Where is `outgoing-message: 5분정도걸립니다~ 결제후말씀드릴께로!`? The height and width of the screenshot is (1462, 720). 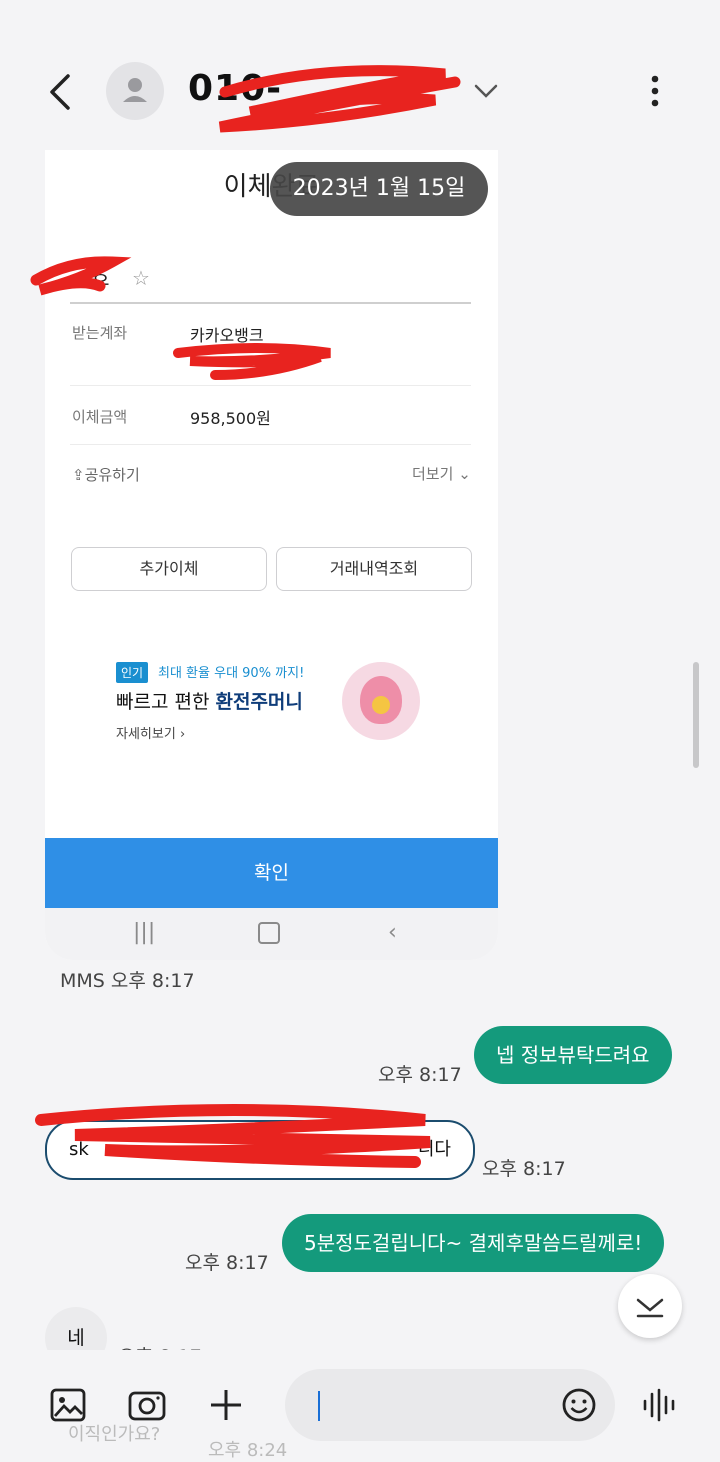
outgoing-message: 5분정도걸립니다~ 결제후말씀드릴께로! is located at coordinates (473, 1243).